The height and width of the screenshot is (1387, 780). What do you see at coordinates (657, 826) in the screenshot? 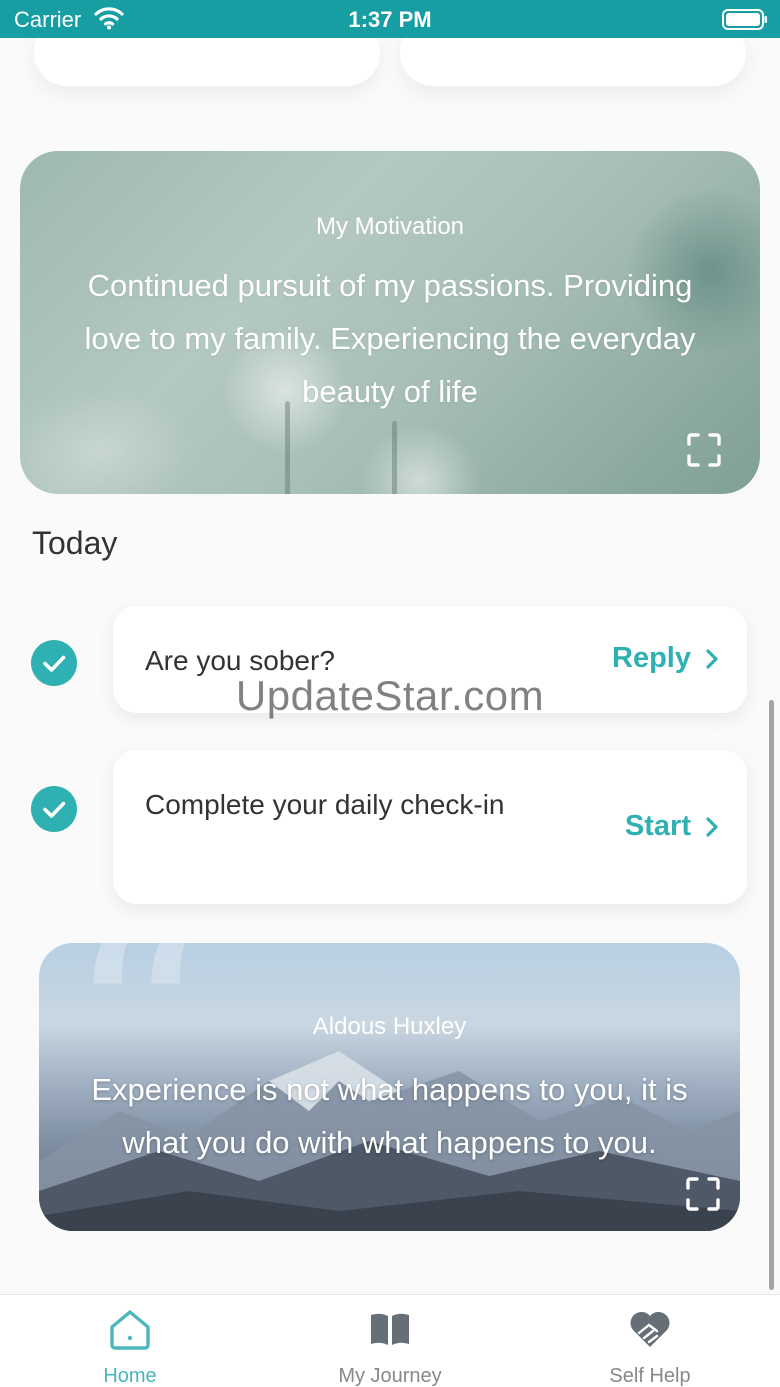
I see `start-label: Start` at bounding box center [657, 826].